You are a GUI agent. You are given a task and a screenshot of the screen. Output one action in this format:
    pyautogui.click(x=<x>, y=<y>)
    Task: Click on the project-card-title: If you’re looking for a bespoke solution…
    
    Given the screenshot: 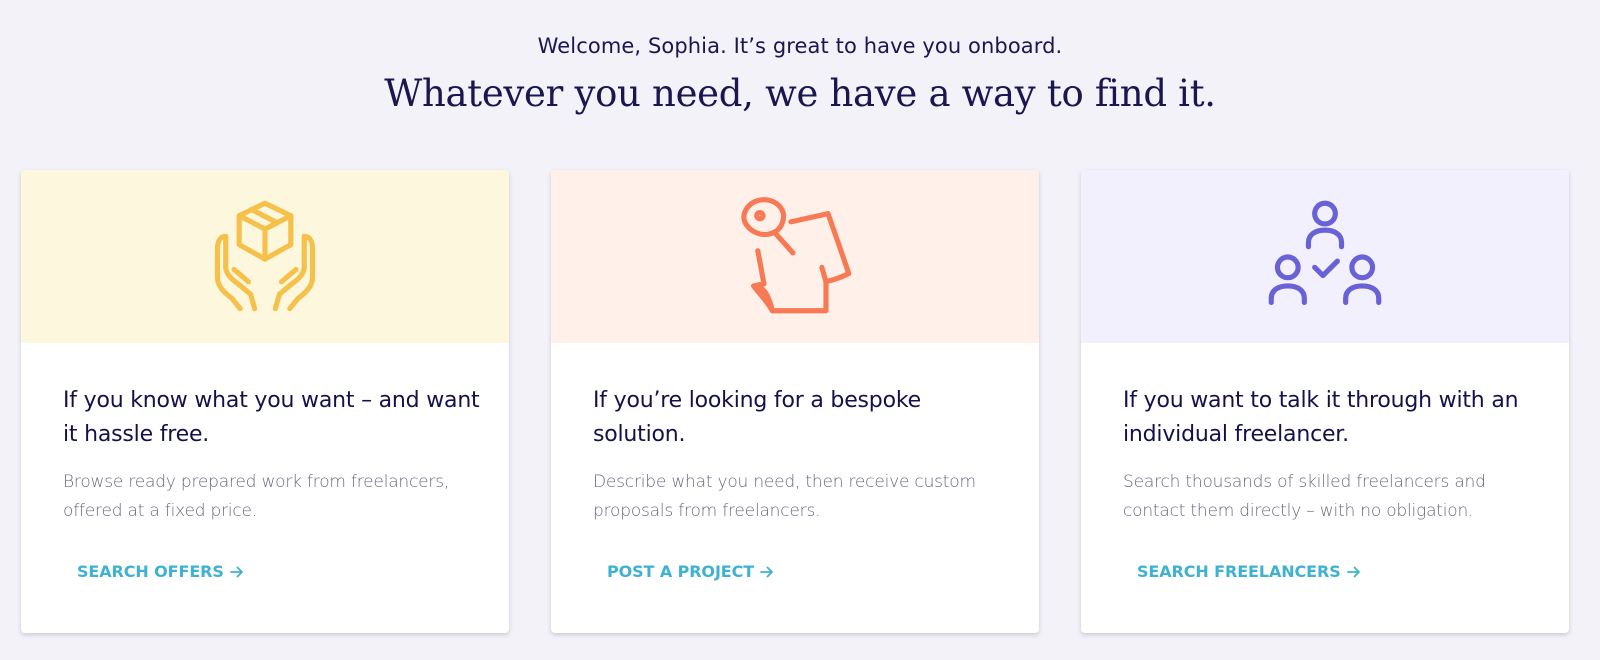 What is the action you would take?
    pyautogui.click(x=757, y=417)
    